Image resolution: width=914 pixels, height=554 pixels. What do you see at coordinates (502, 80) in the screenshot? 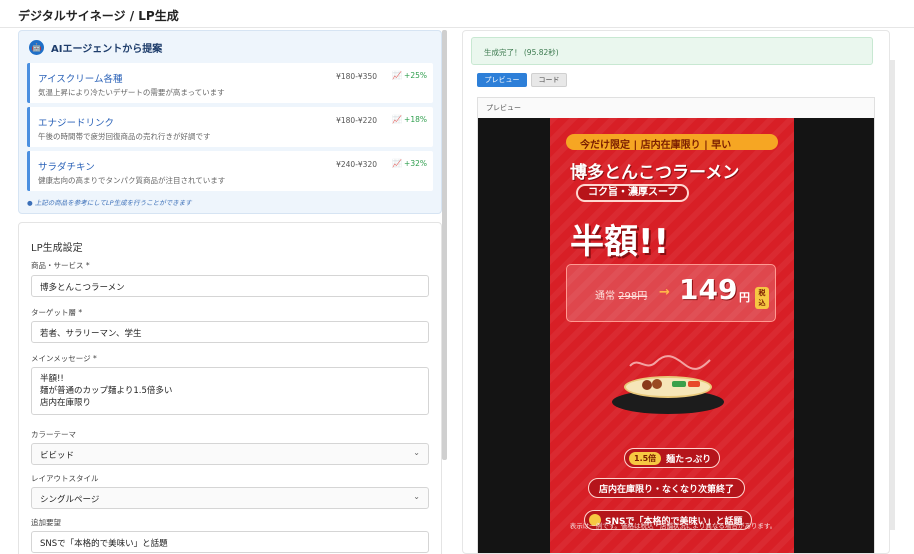
I see `tab-preview: プレビュー` at bounding box center [502, 80].